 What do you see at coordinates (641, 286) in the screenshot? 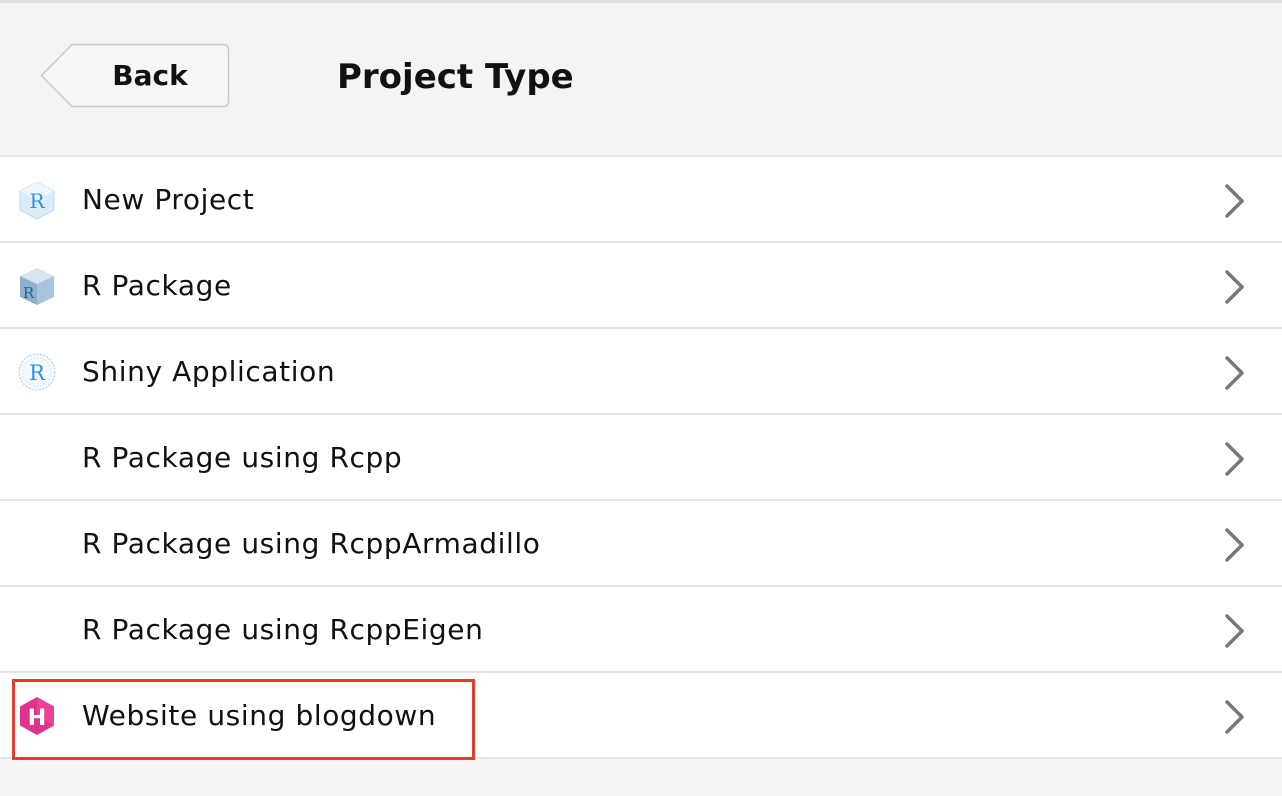
I see `list-item-r-package: R R Package` at bounding box center [641, 286].